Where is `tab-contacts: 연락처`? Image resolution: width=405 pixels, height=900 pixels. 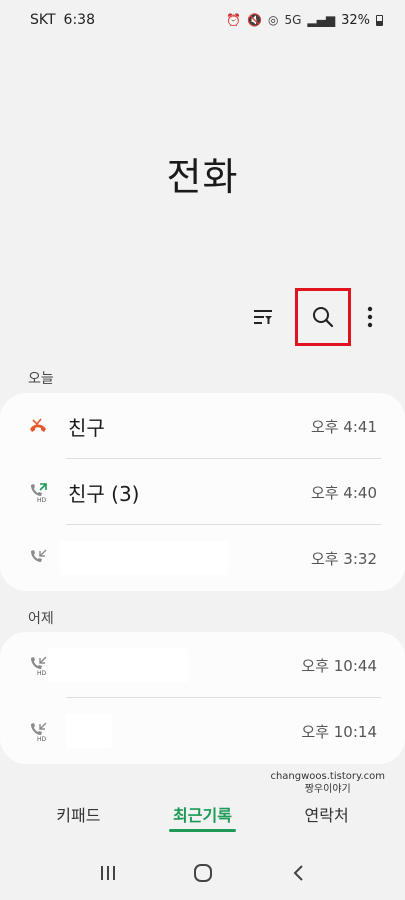
tab-contacts: 연락처 is located at coordinates (327, 816).